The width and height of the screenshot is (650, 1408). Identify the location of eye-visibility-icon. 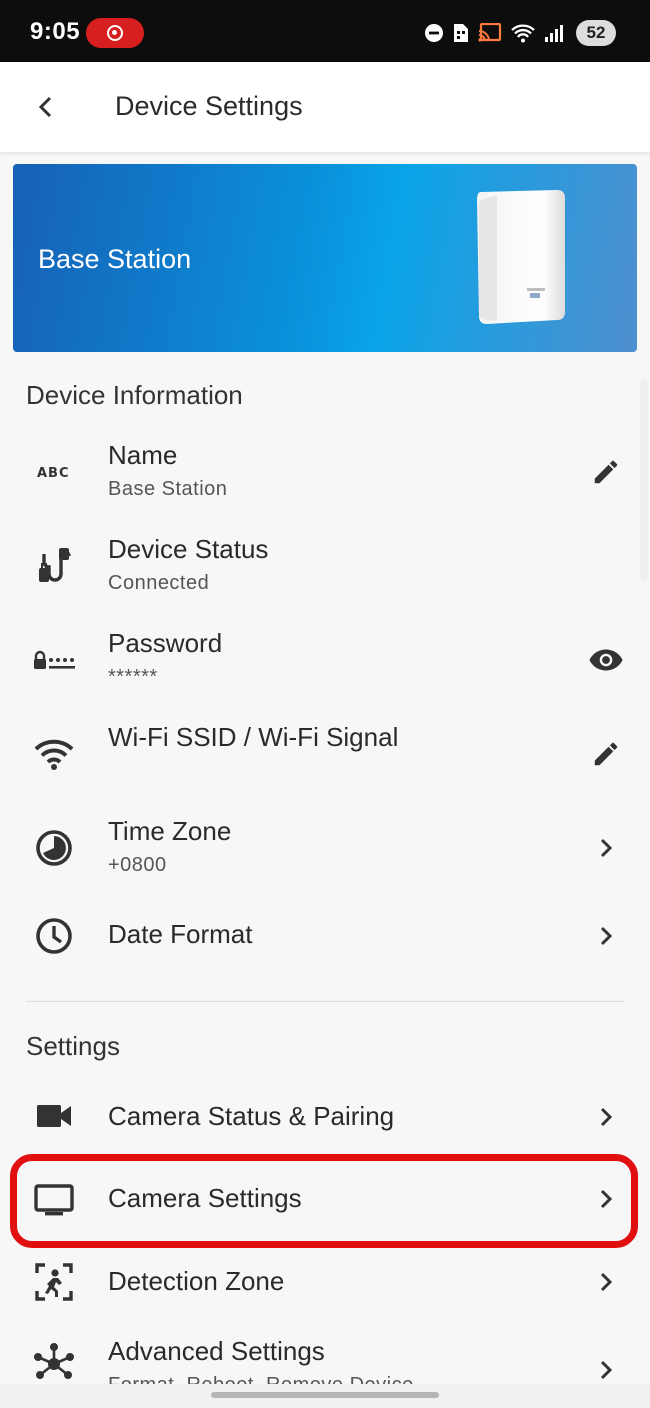
(606, 660).